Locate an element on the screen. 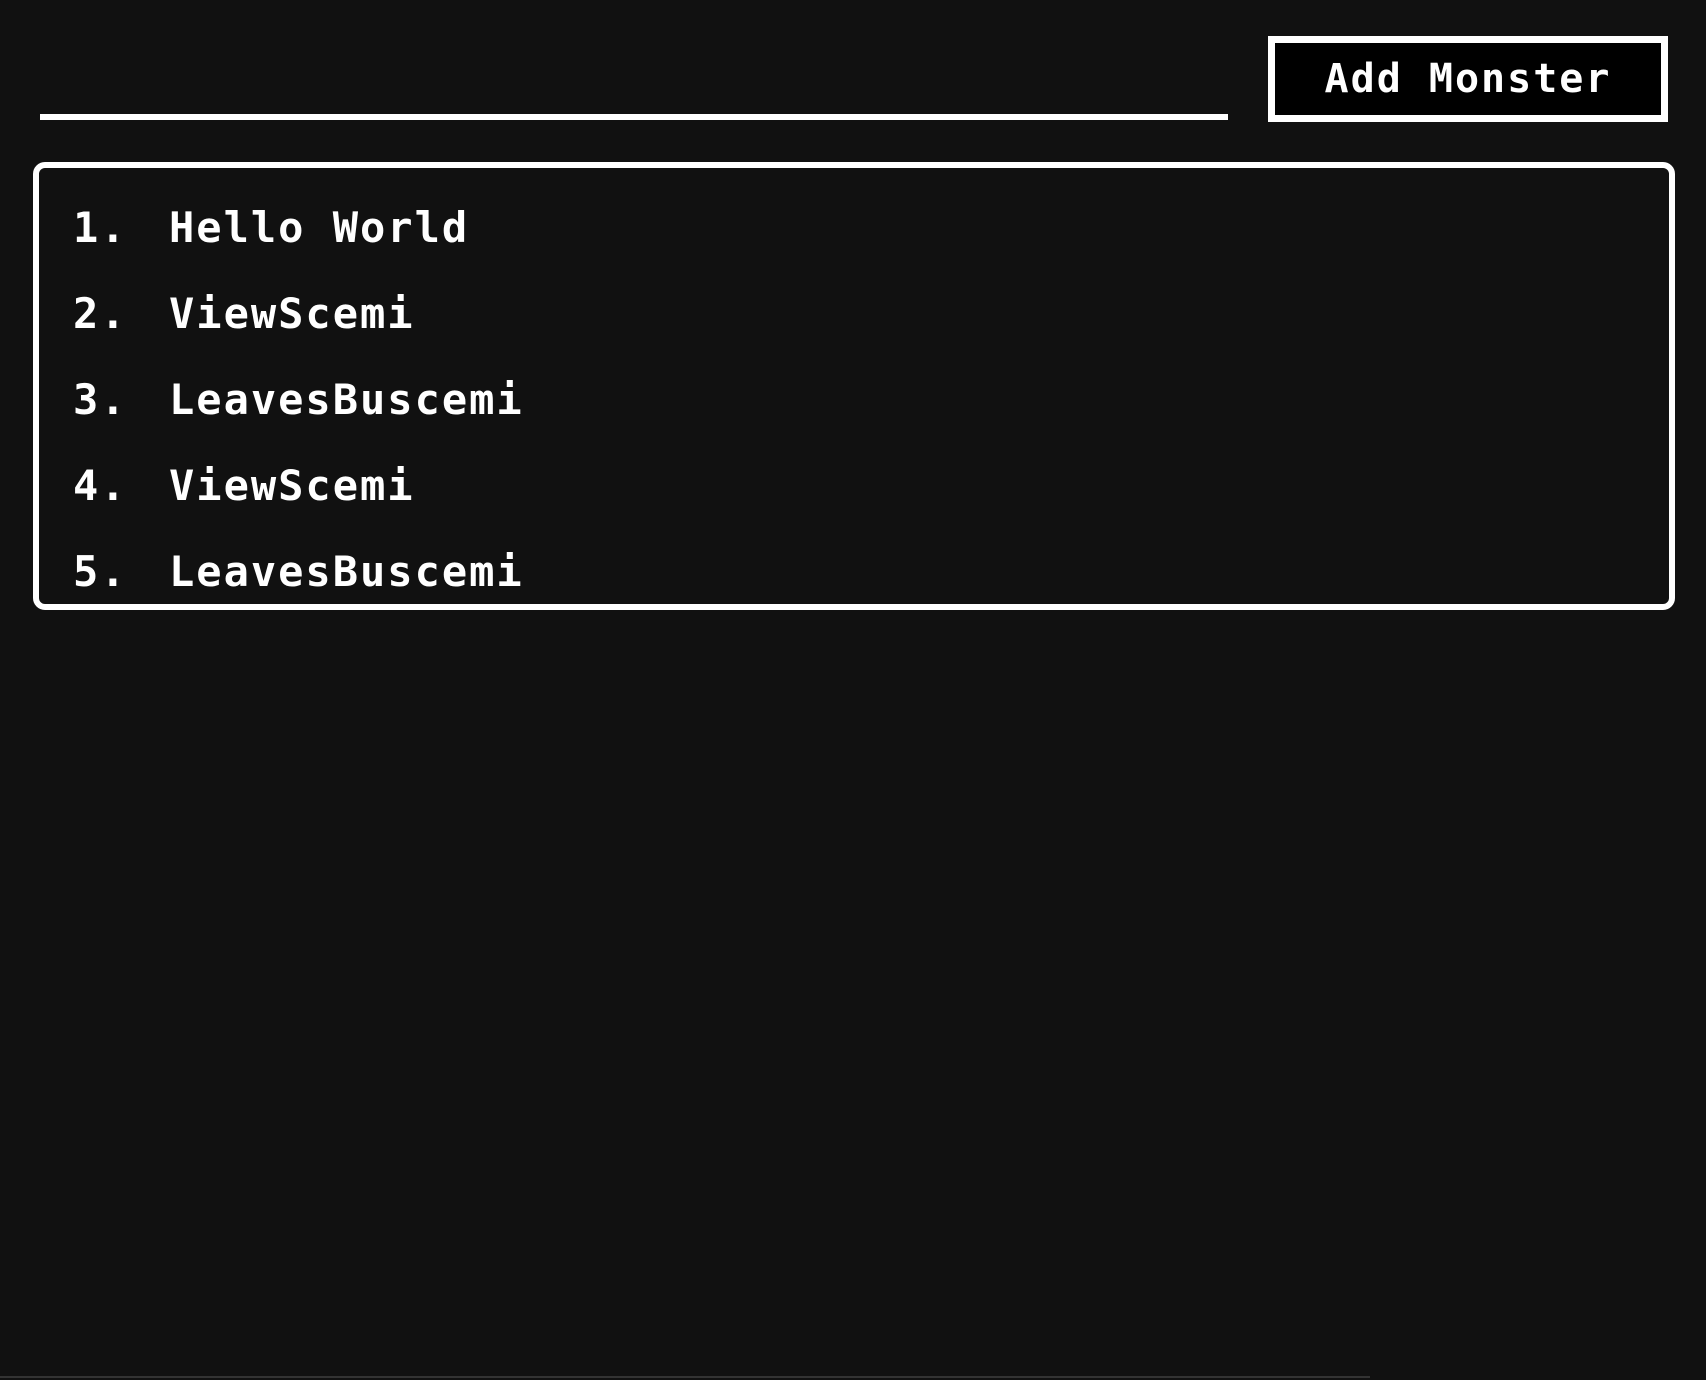 This screenshot has width=1706, height=1380. list-item: 4. ViewScemi is located at coordinates (854, 485).